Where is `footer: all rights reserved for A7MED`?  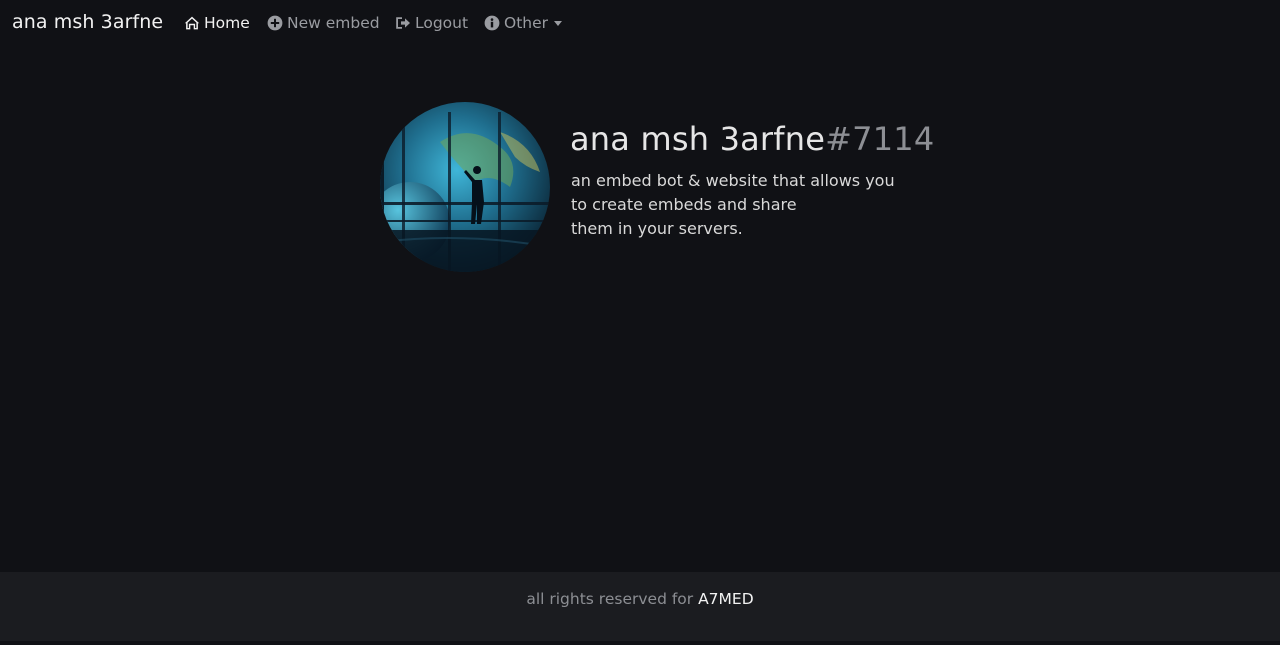 footer: all rights reserved for A7MED is located at coordinates (640, 606).